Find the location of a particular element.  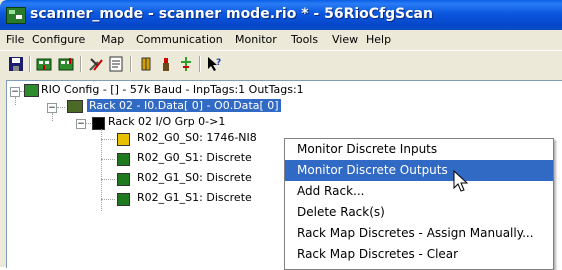

root-expander: − is located at coordinates (15, 92).